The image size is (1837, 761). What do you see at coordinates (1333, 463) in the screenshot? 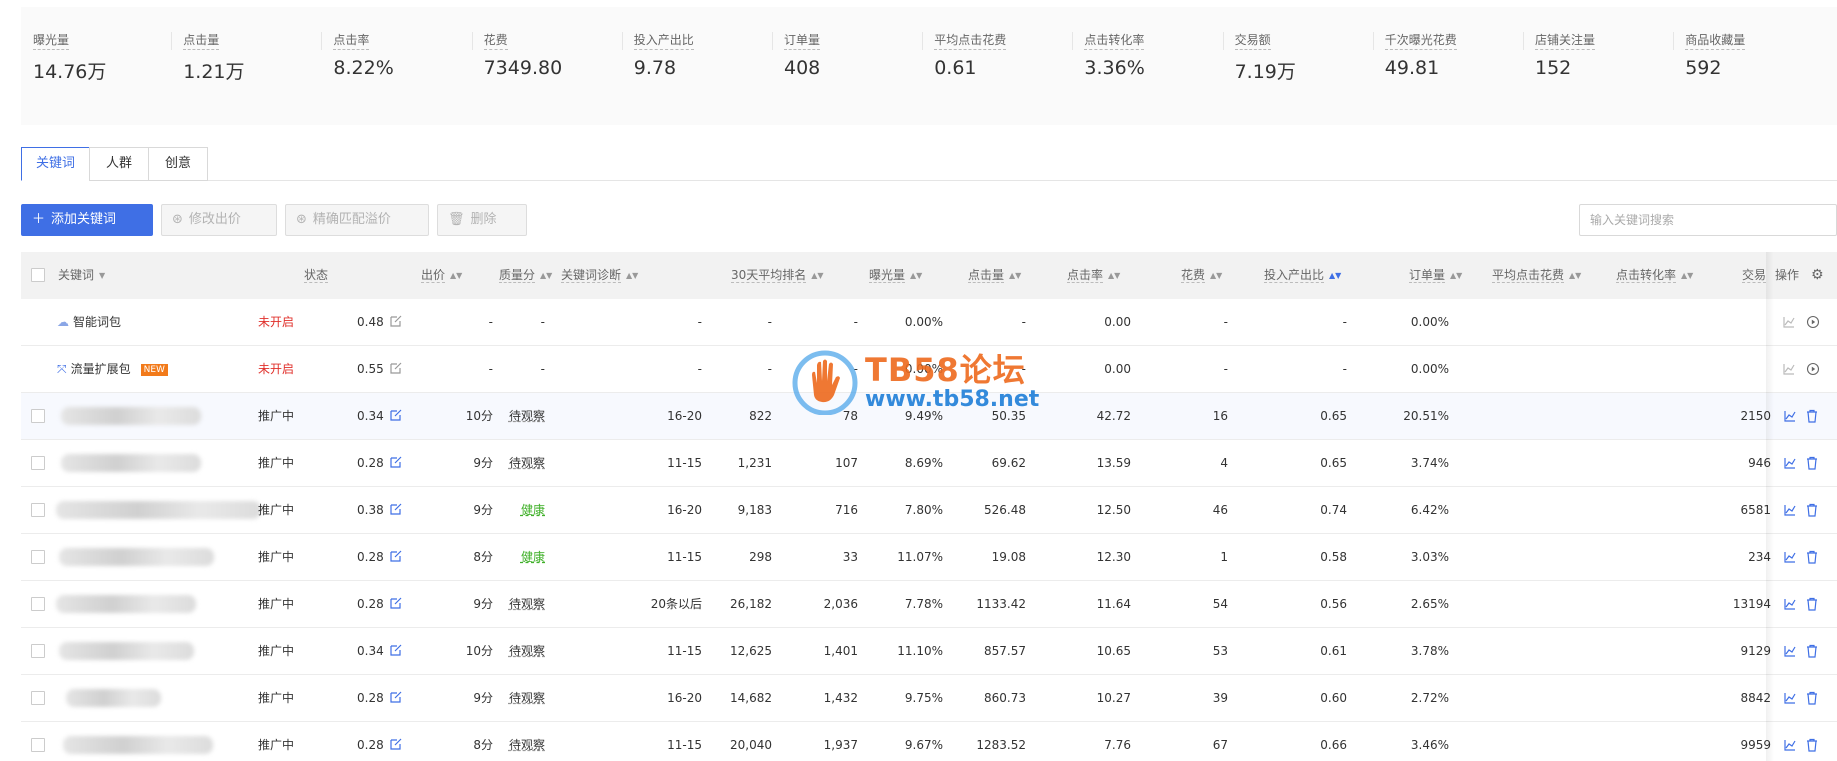
I see `cpc-cell: 0.65` at bounding box center [1333, 463].